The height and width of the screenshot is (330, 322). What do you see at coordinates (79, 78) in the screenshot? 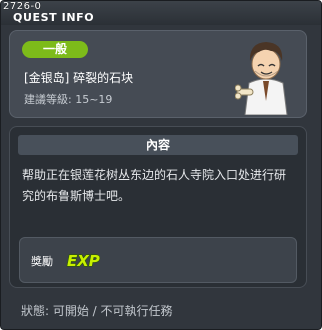
I see `quest-name: [金银岛] 碎裂的石块` at bounding box center [79, 78].